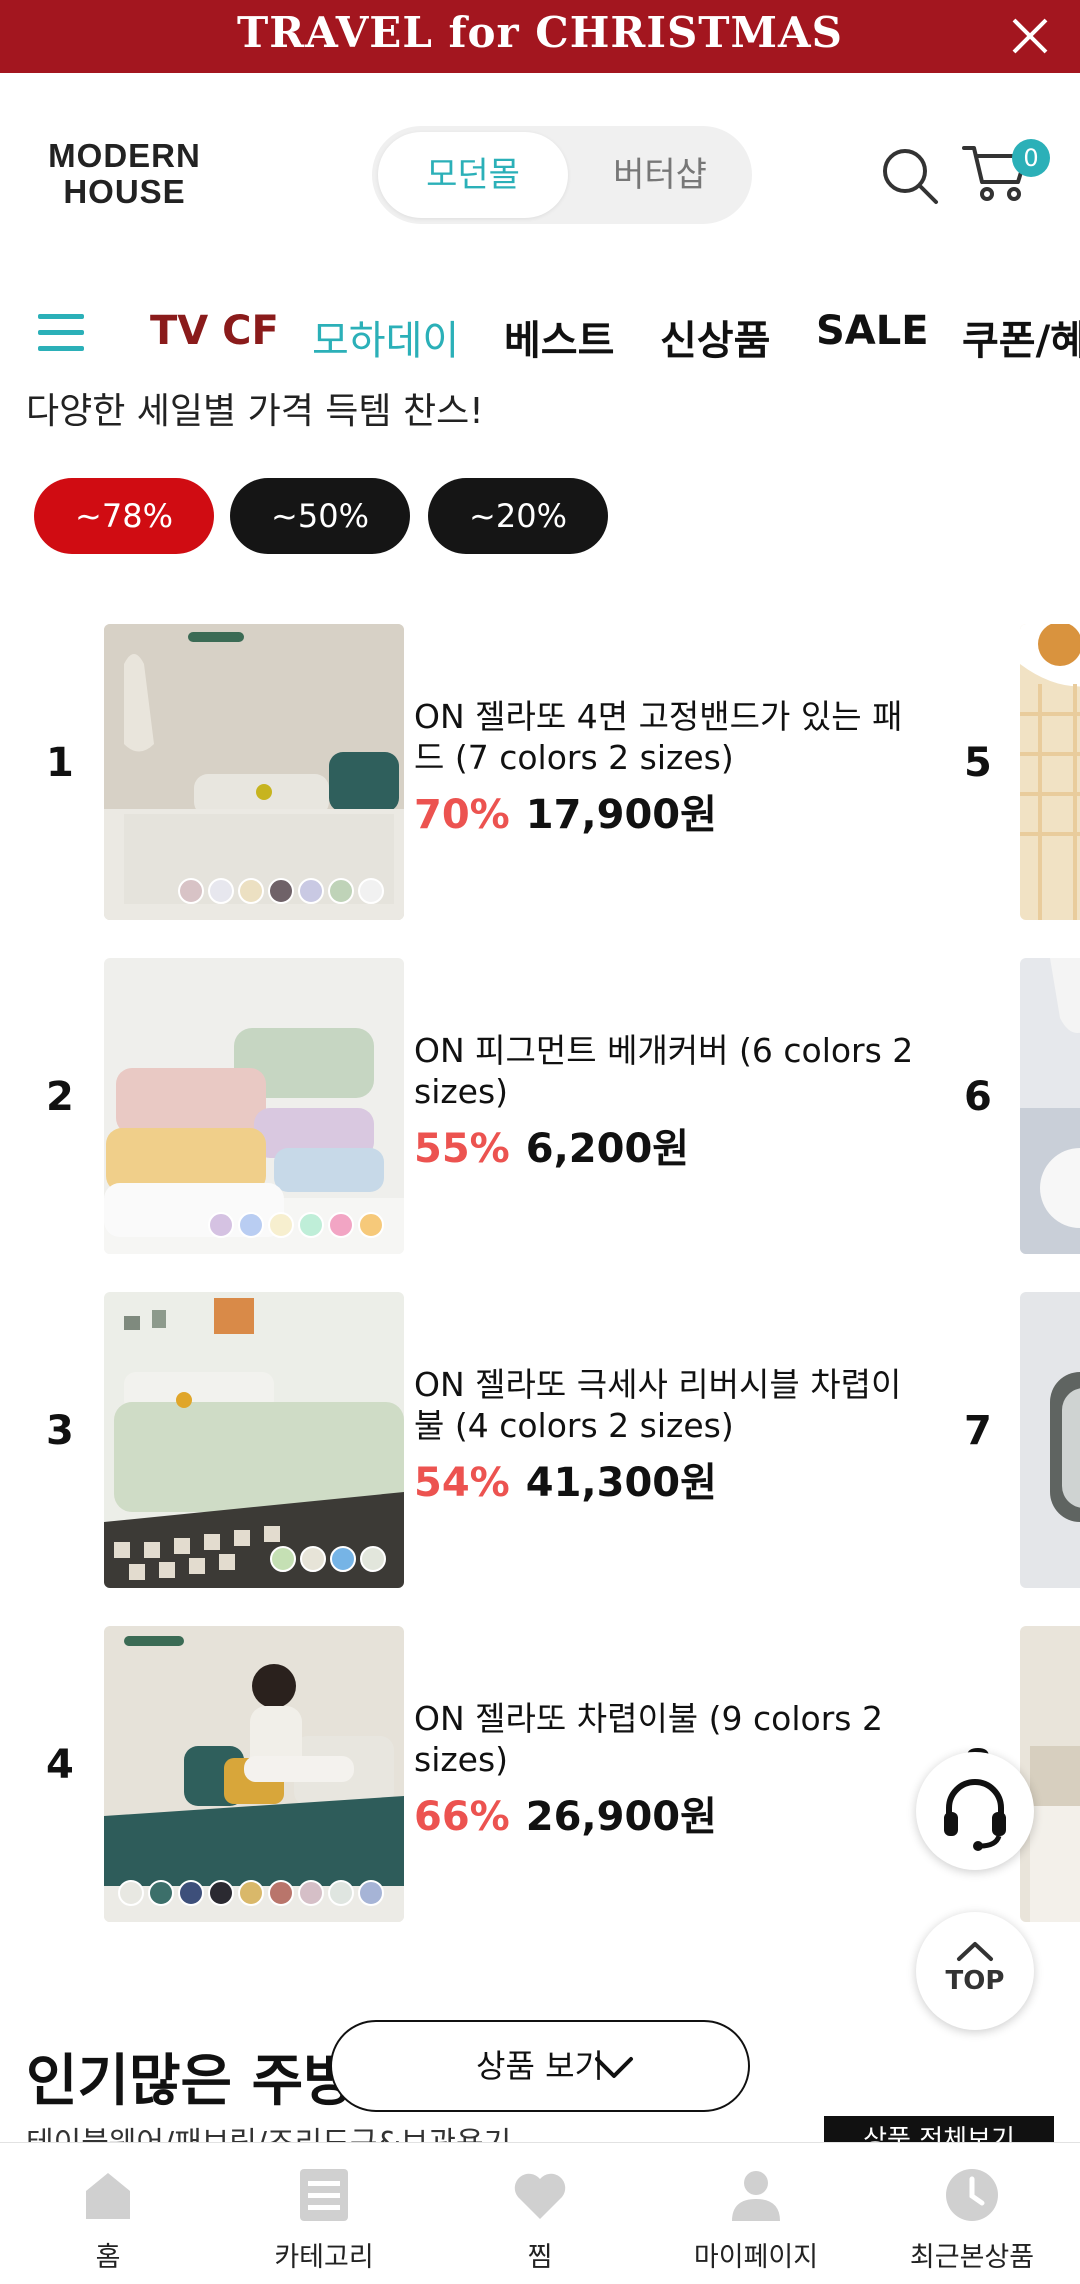 The height and width of the screenshot is (2284, 1080). Describe the element at coordinates (214, 331) in the screenshot. I see `nav-tv-cf: TV CF` at that location.